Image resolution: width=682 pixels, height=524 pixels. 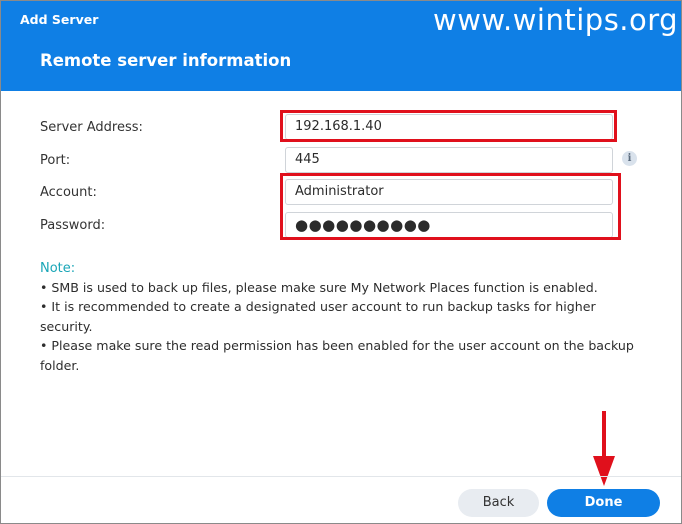 What do you see at coordinates (556, 20) in the screenshot?
I see `watermark: www.wintips.org` at bounding box center [556, 20].